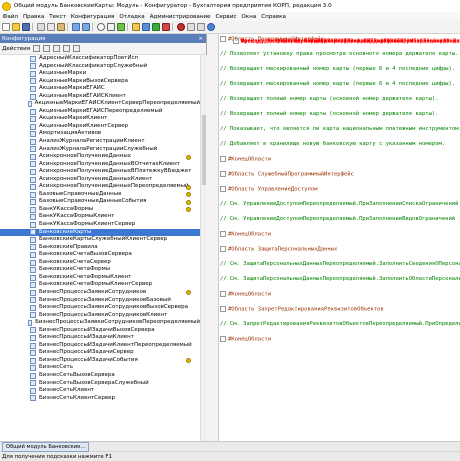 Image resolution: width=460 pixels, height=461 pixels. Describe the element at coordinates (340, 190) in the screenshot. I see `code-line: #Область УправлениеДоступом` at that location.